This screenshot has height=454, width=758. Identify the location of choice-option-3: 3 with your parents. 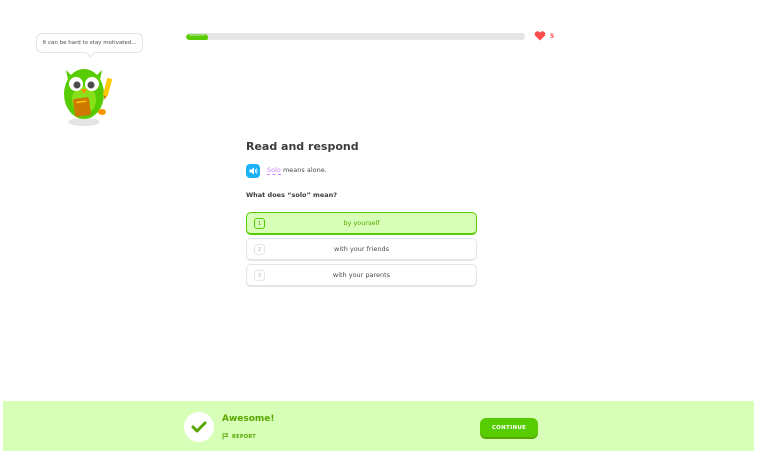
(361, 275).